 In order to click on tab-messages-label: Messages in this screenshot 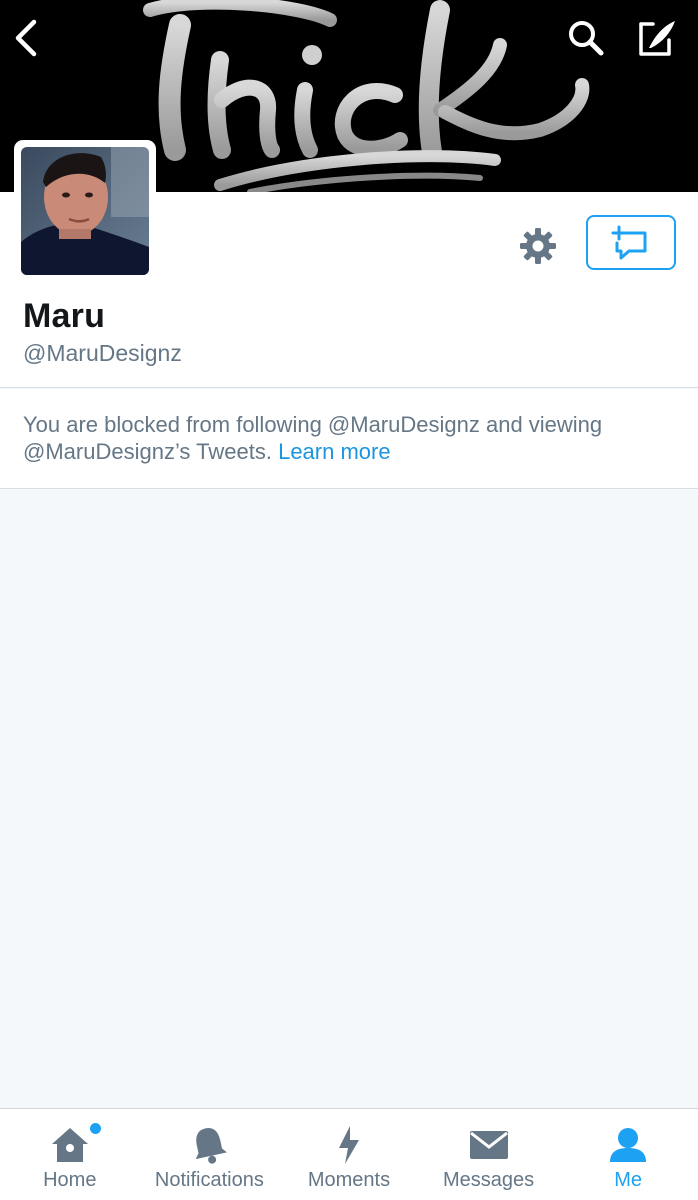, I will do `click(489, 1180)`.